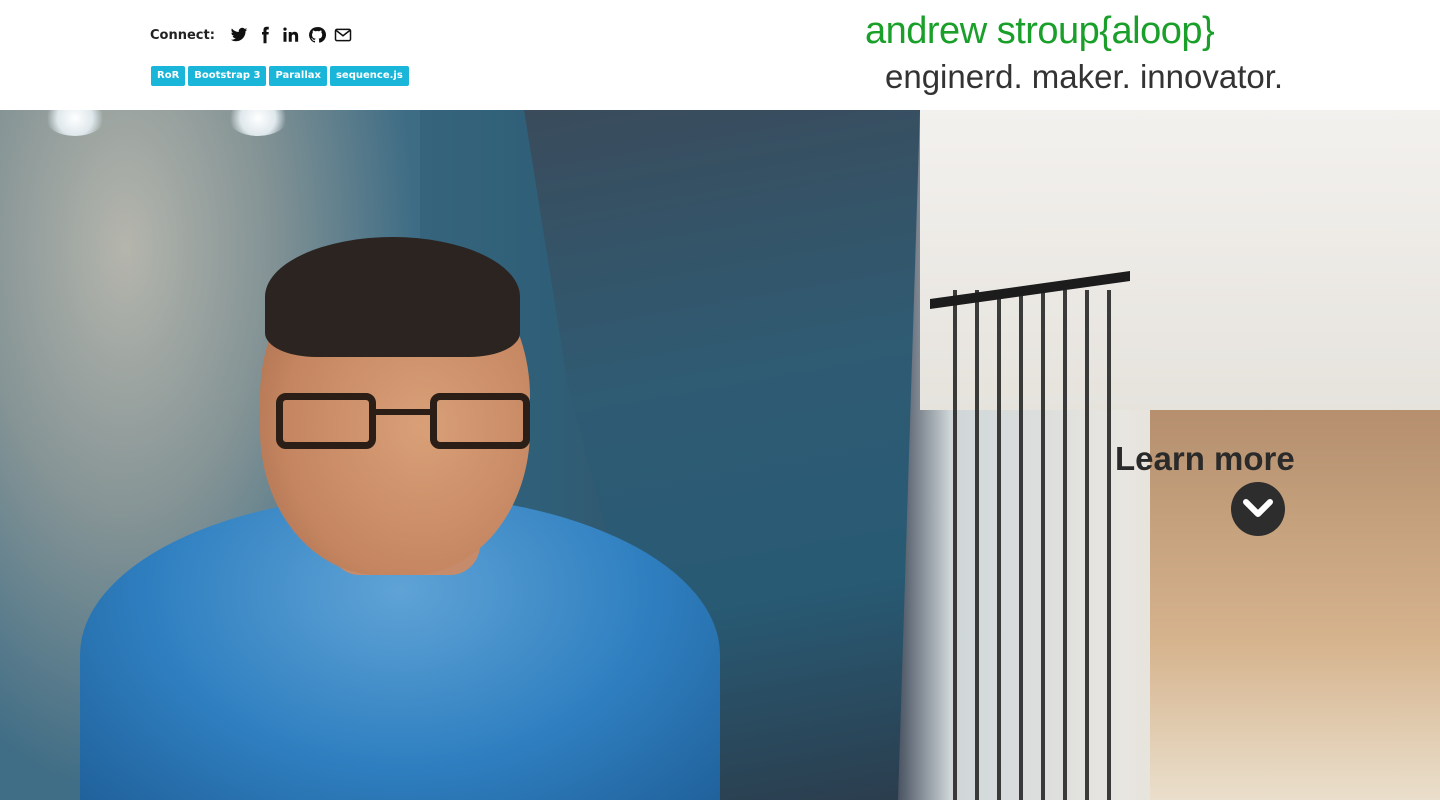 This screenshot has height=800, width=1440. I want to click on connect-bar: Connect:, so click(254, 35).